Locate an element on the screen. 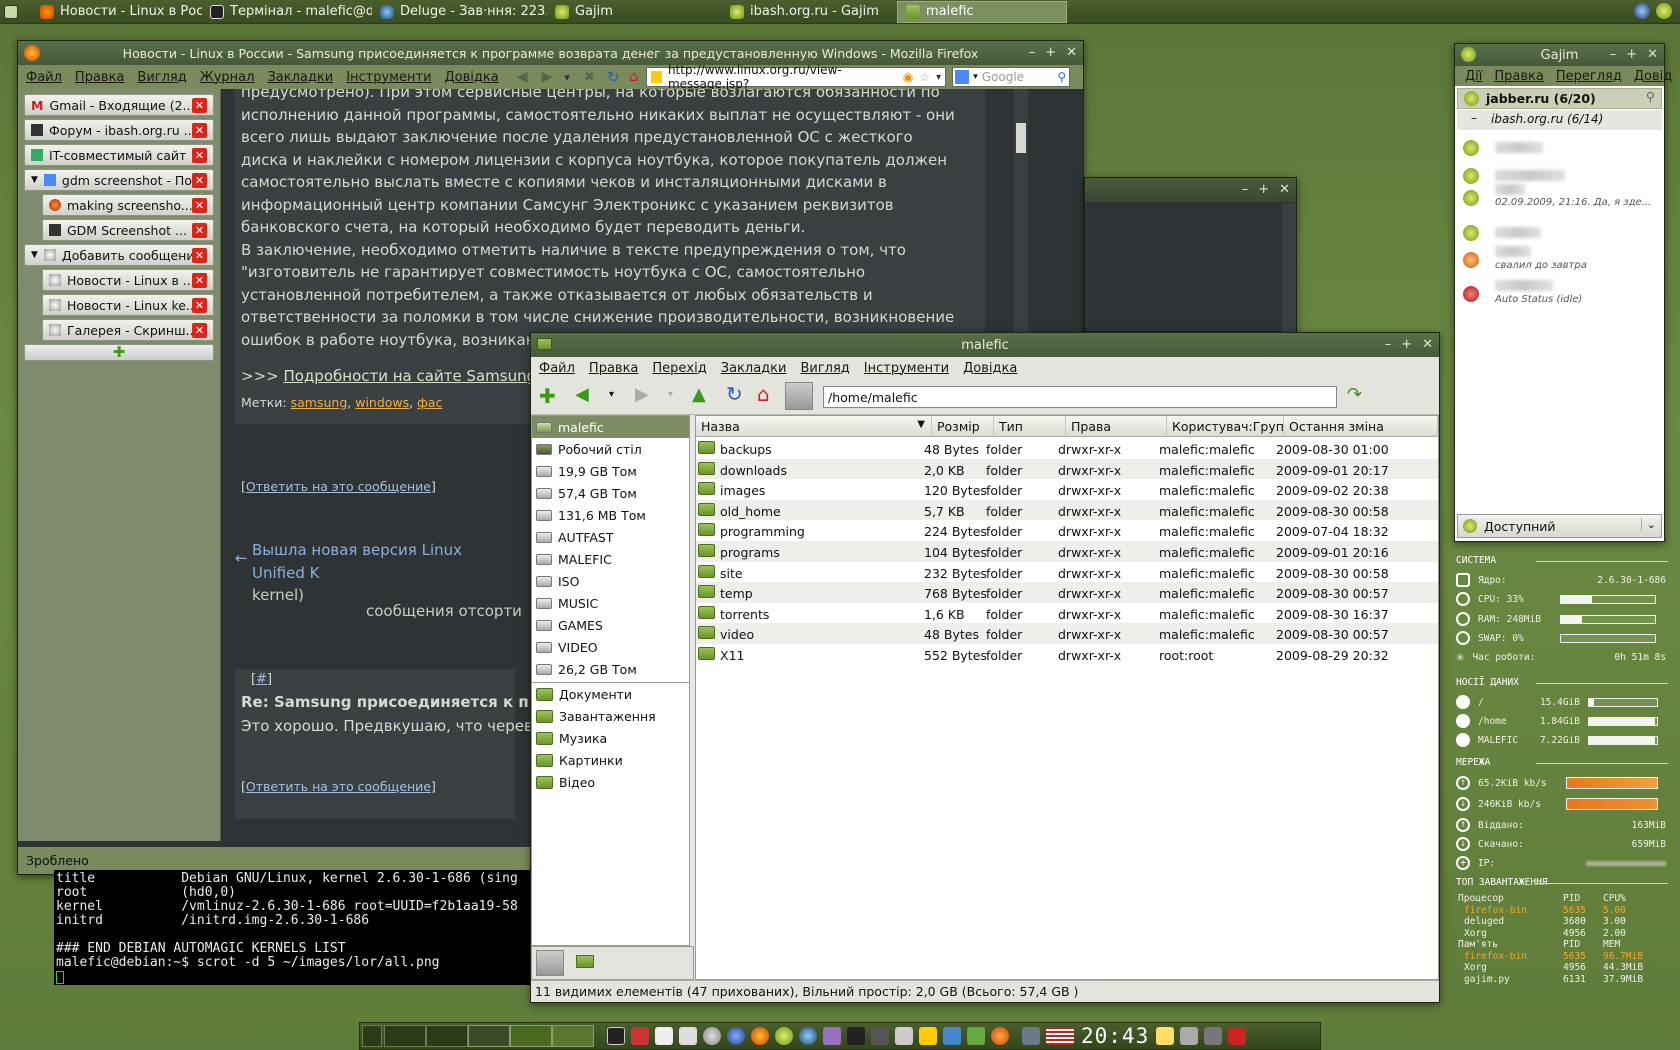  place-item: GAMES is located at coordinates (610, 625).